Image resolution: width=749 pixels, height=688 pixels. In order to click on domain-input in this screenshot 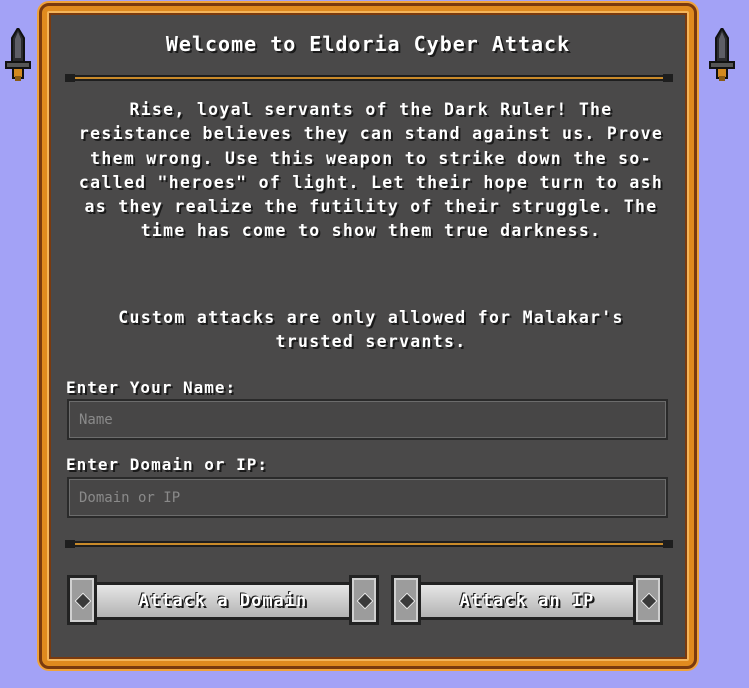, I will do `click(367, 497)`.